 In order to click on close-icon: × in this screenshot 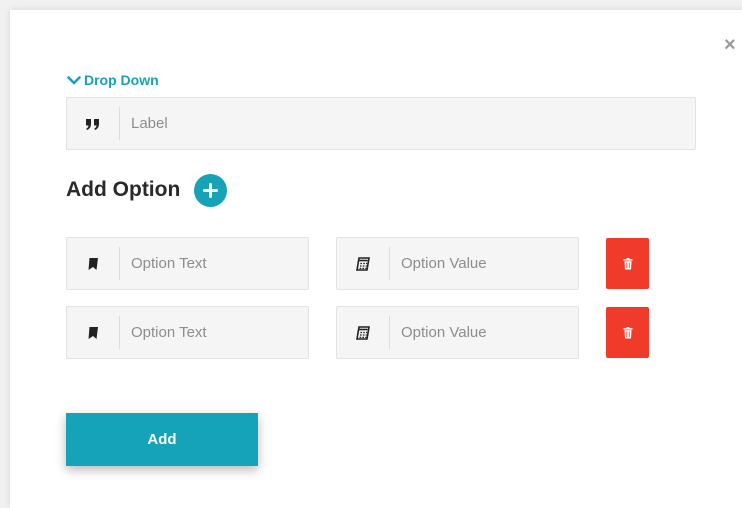, I will do `click(732, 45)`.